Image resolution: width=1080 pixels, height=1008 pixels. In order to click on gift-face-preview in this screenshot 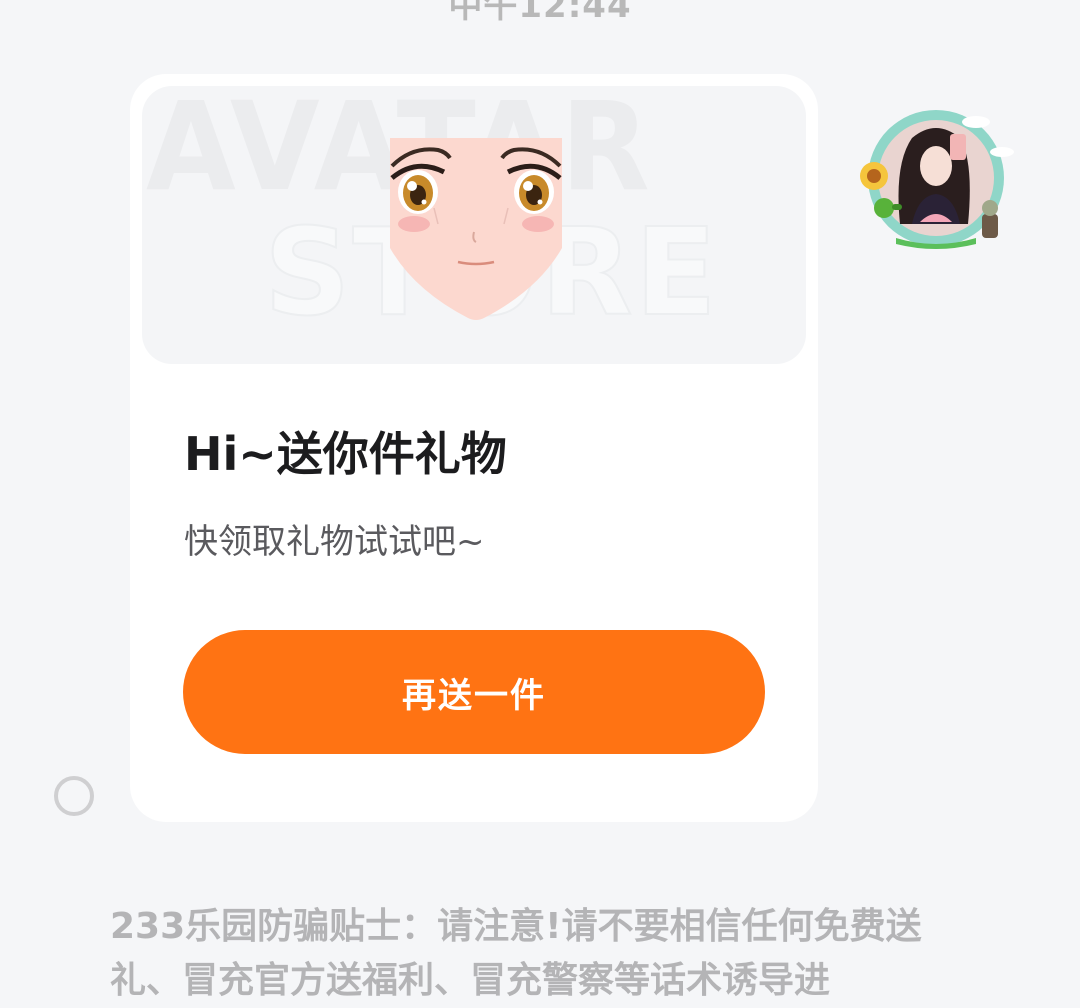, I will do `click(476, 229)`.